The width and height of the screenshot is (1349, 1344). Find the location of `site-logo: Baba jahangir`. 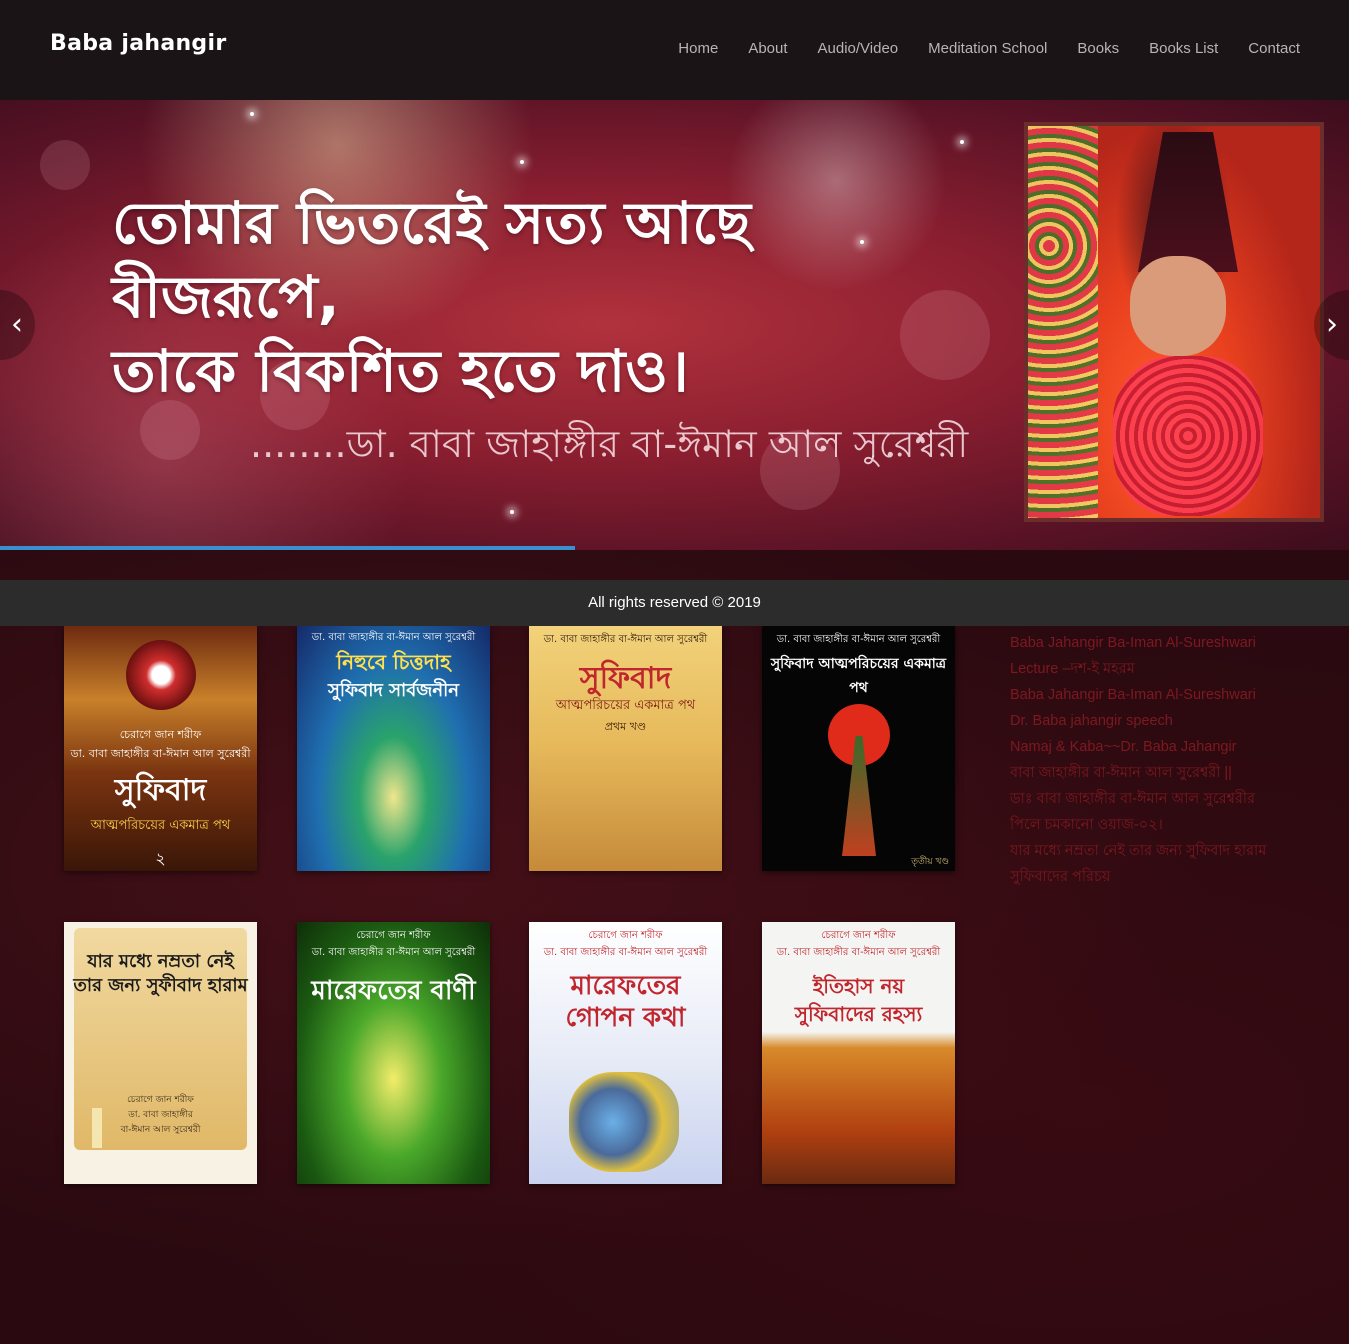

site-logo: Baba jahangir is located at coordinates (138, 43).